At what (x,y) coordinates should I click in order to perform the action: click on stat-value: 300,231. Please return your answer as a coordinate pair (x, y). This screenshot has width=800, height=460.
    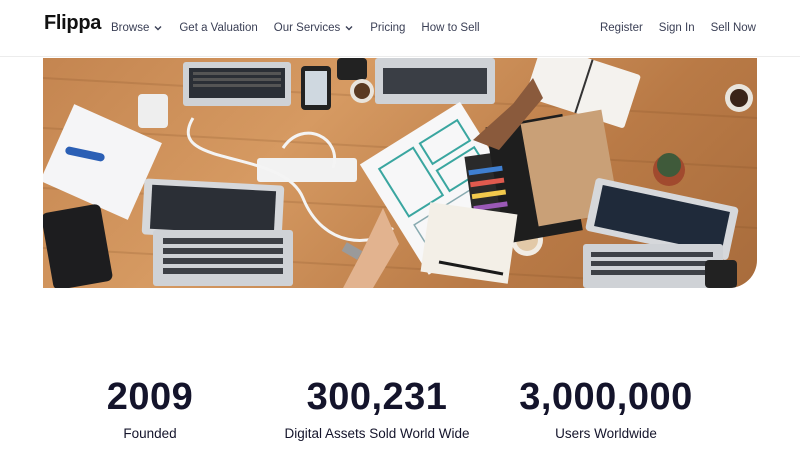
    Looking at the image, I should click on (377, 397).